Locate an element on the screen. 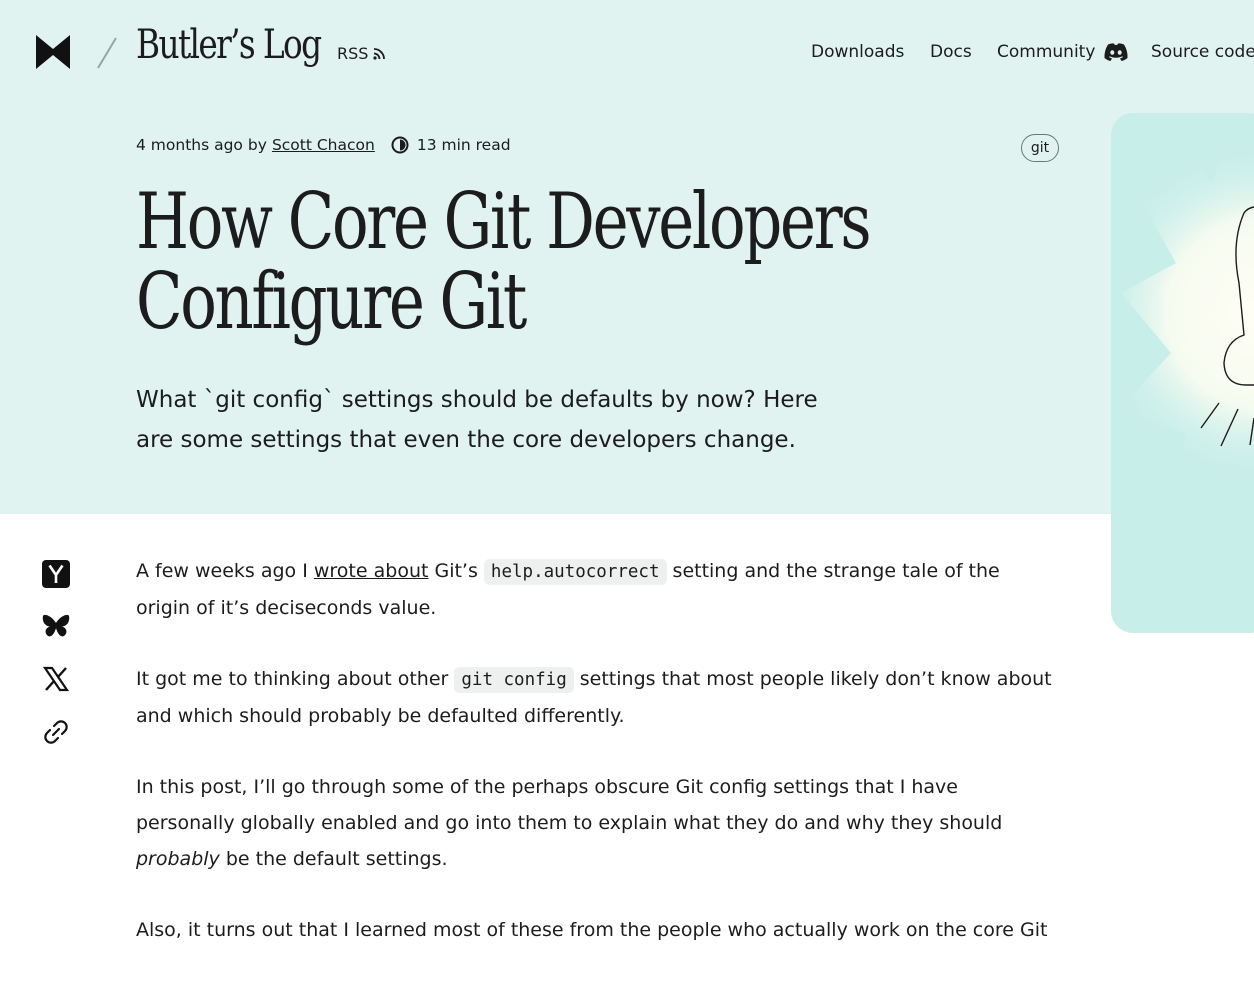  text: be the default settings. is located at coordinates (333, 859).